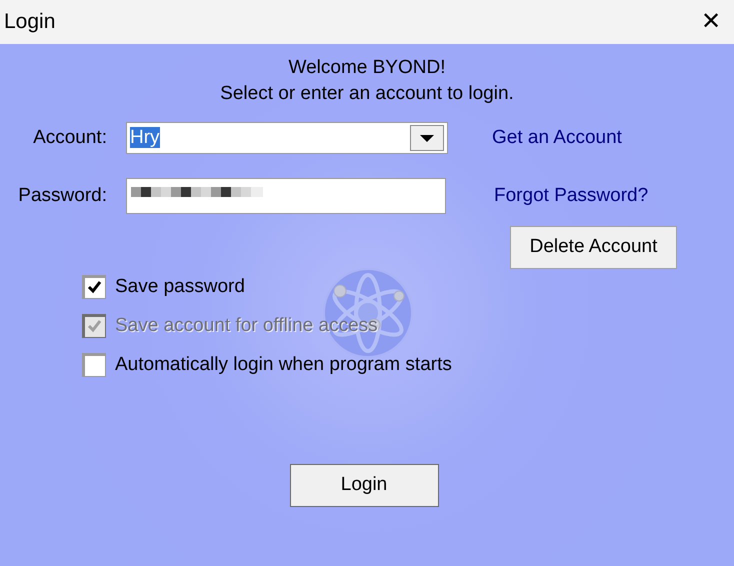 This screenshot has width=734, height=566. Describe the element at coordinates (180, 286) in the screenshot. I see `checkbox-label: Save password` at that location.